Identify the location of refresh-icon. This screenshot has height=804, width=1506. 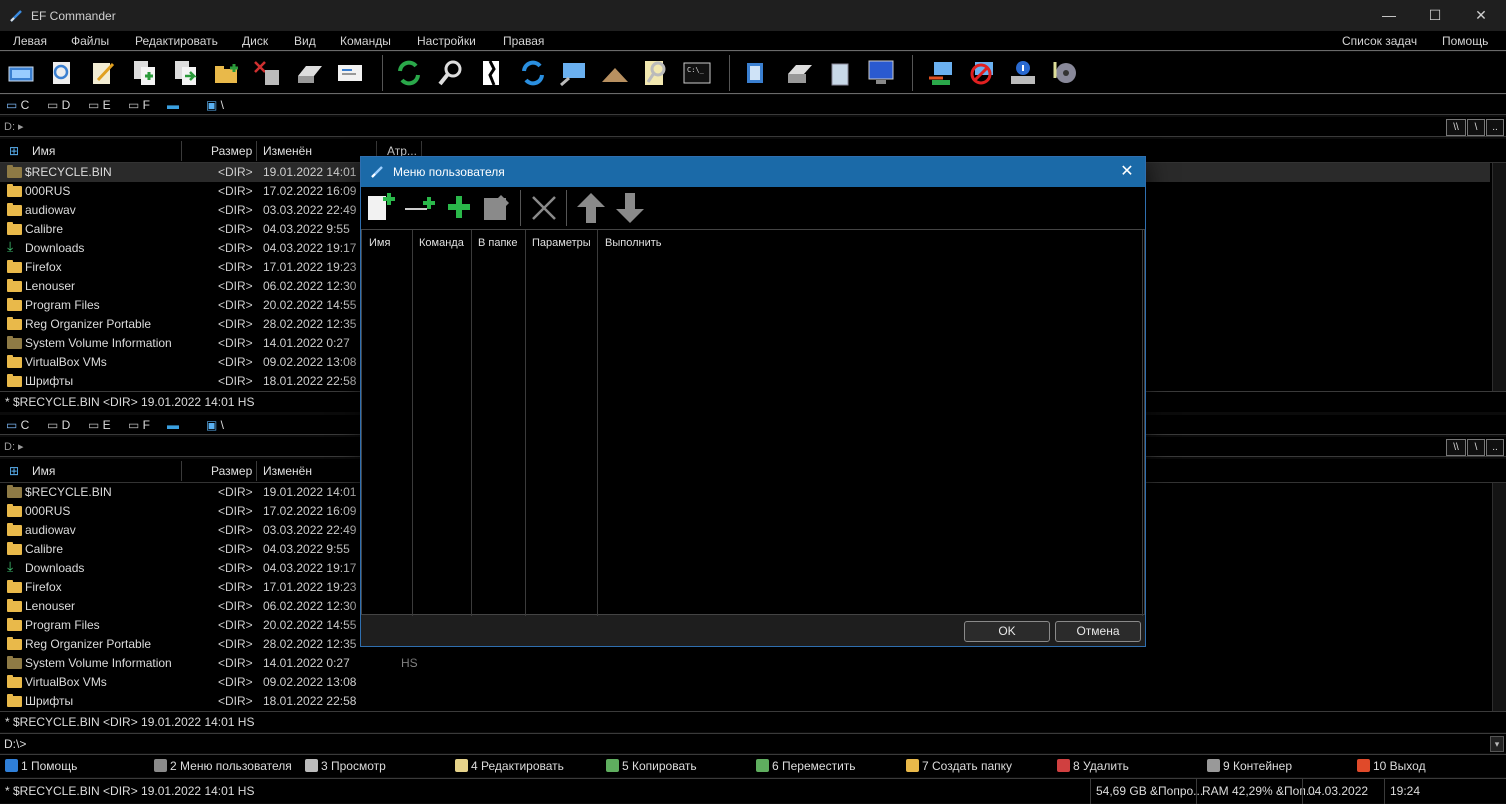
(409, 73).